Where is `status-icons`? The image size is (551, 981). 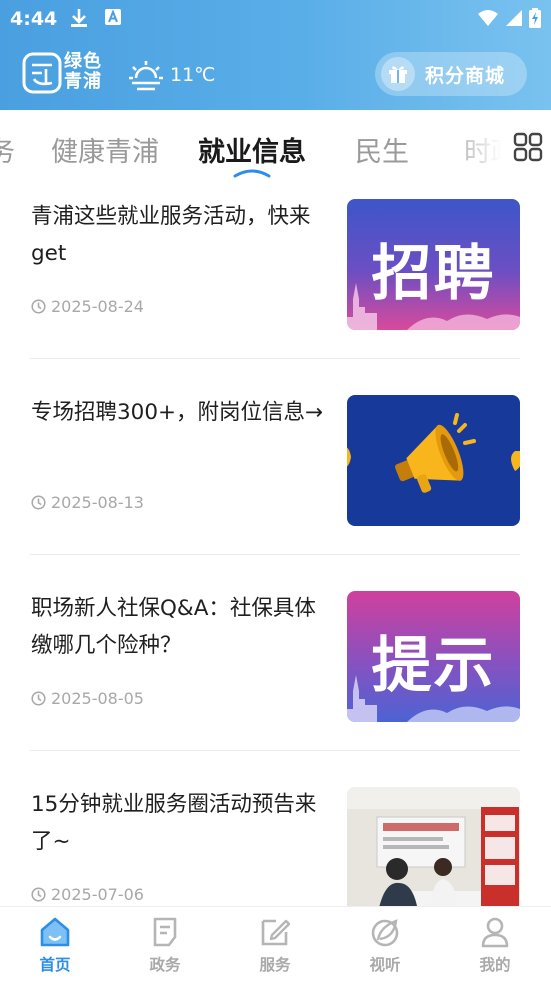
status-icons is located at coordinates (509, 18).